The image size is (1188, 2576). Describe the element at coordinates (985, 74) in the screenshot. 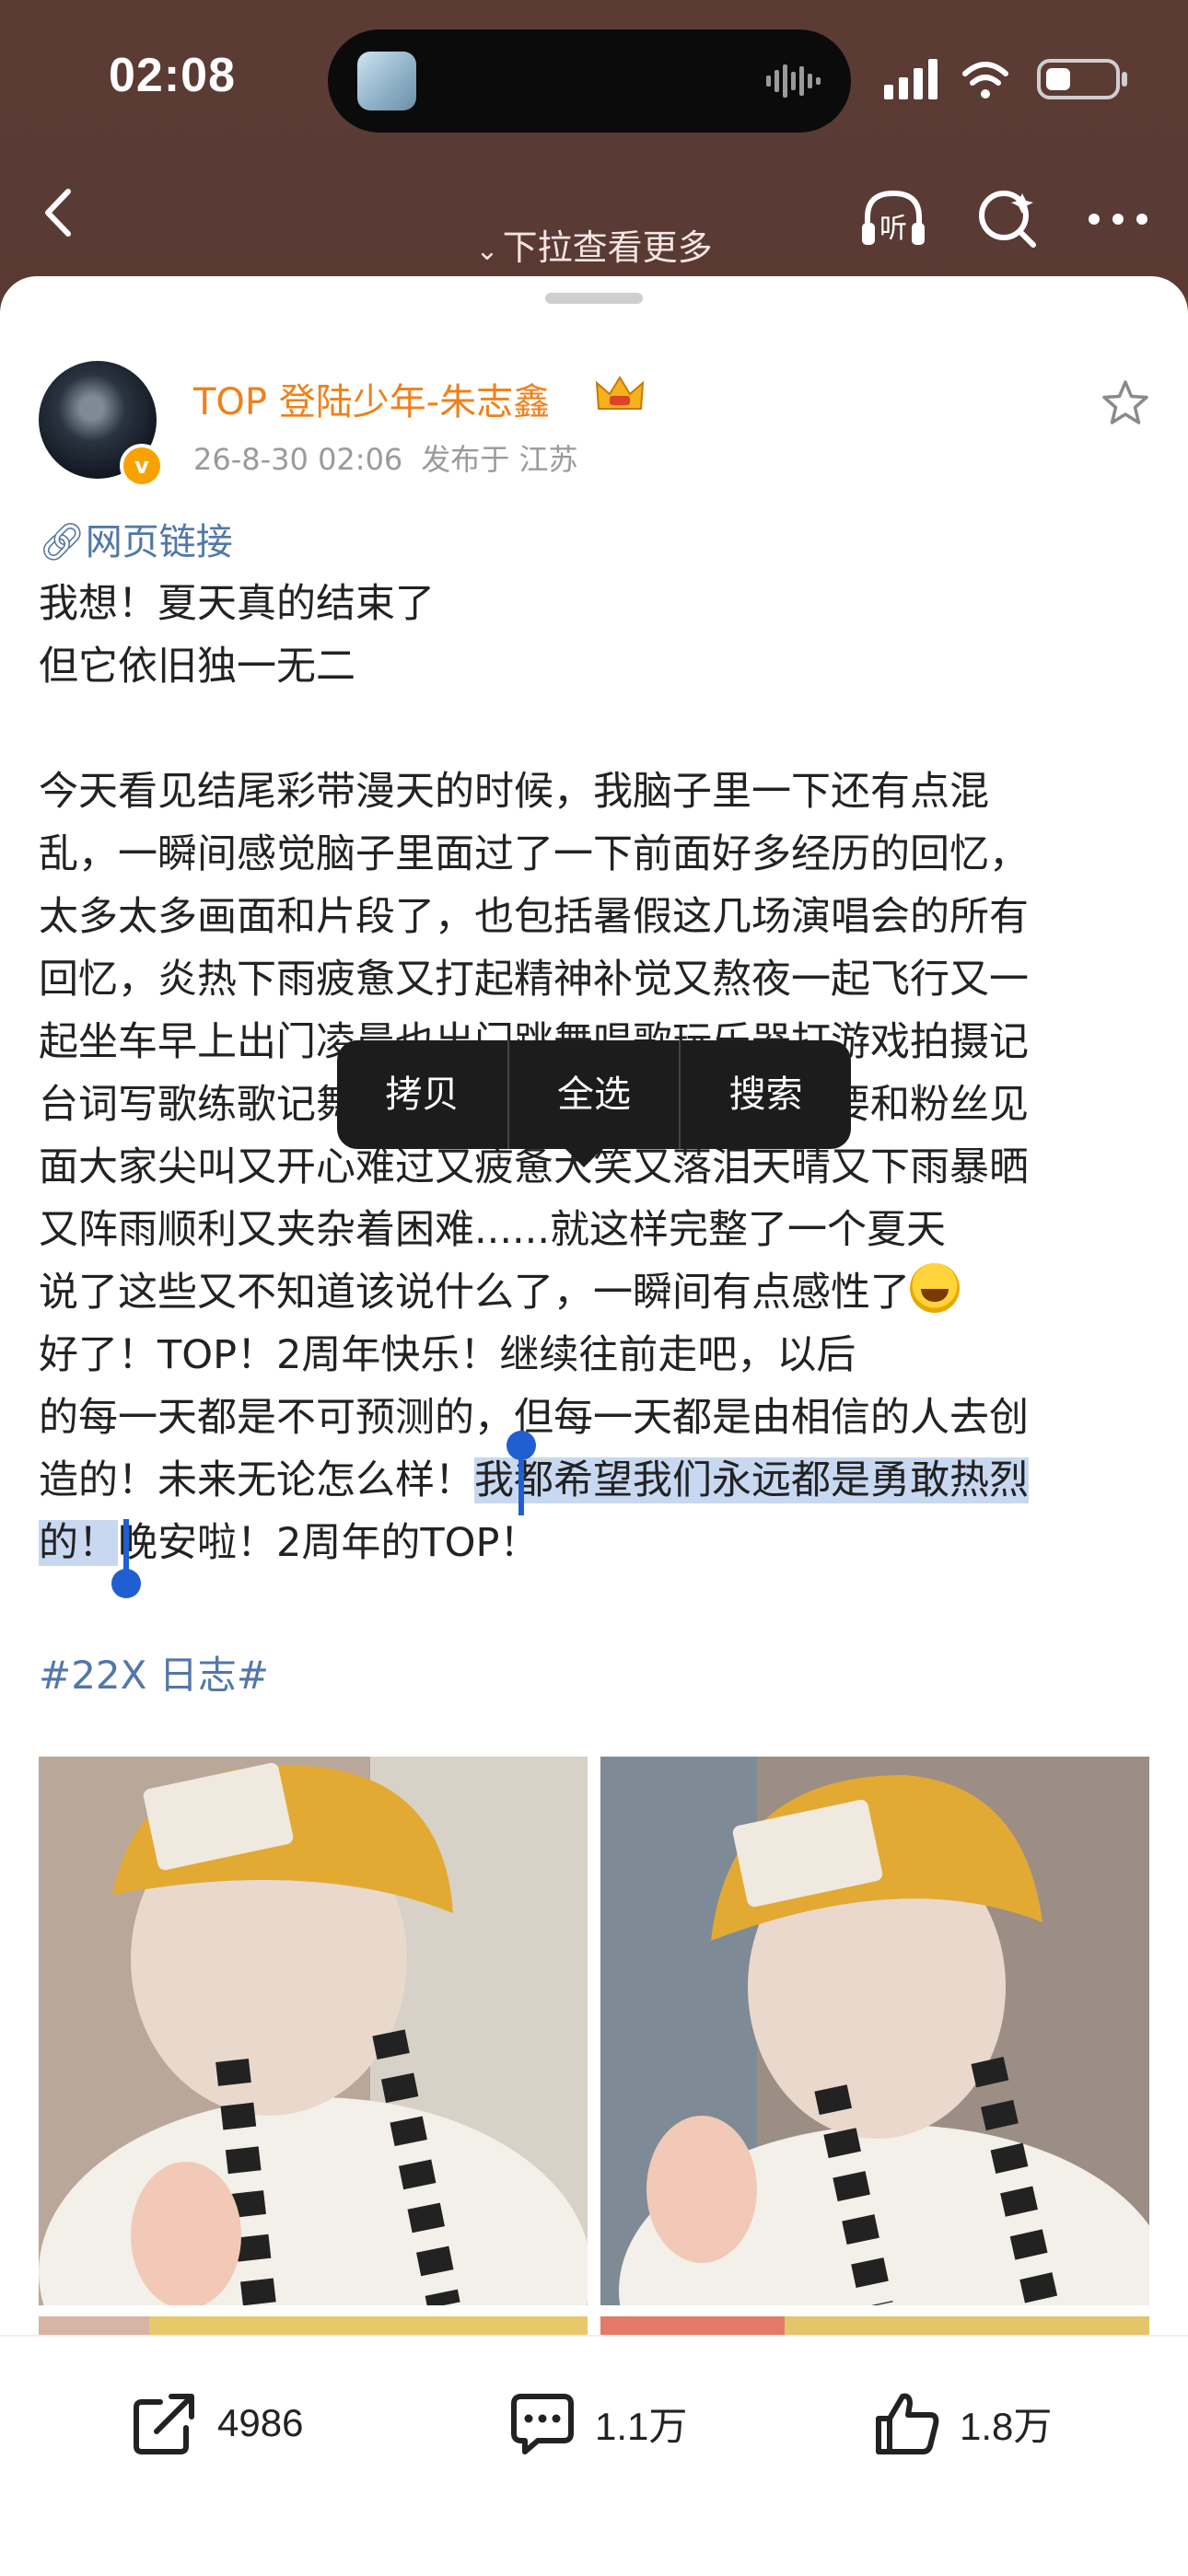

I see `wifi-icon` at that location.